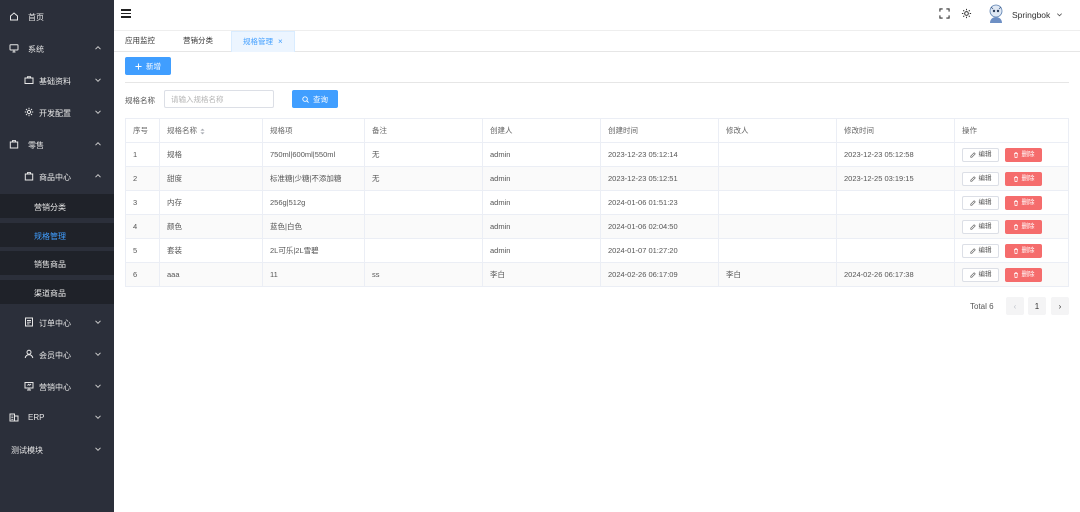  Describe the element at coordinates (57, 292) in the screenshot. I see `sidebar-item-9: 渠道商品` at that location.